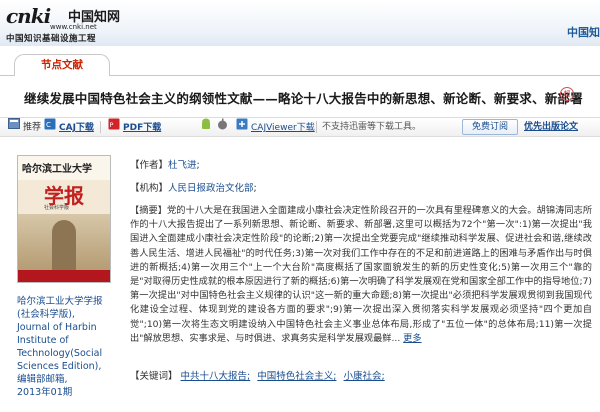 This screenshot has width=600, height=412. What do you see at coordinates (300, 23) in the screenshot?
I see `site-header: cnki 中国知网 www.cnki.net 中国知识基础设施工程 中国知` at bounding box center [300, 23].